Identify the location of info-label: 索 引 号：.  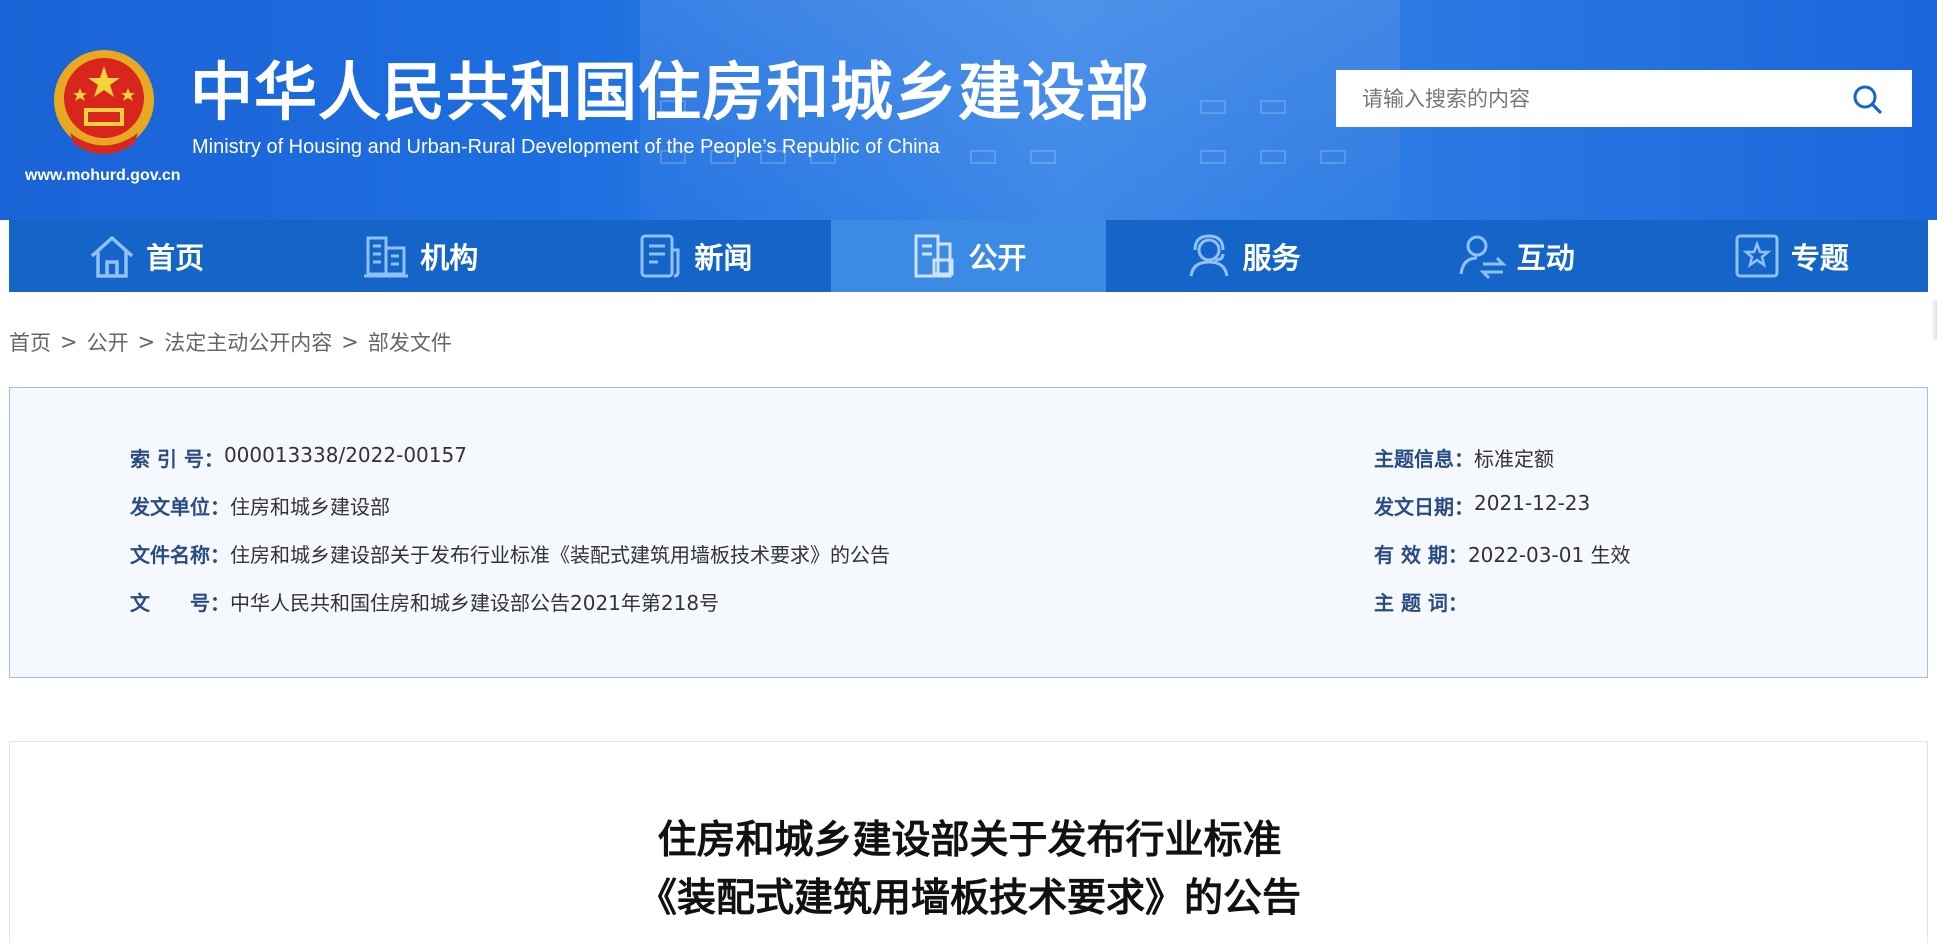
(177, 459).